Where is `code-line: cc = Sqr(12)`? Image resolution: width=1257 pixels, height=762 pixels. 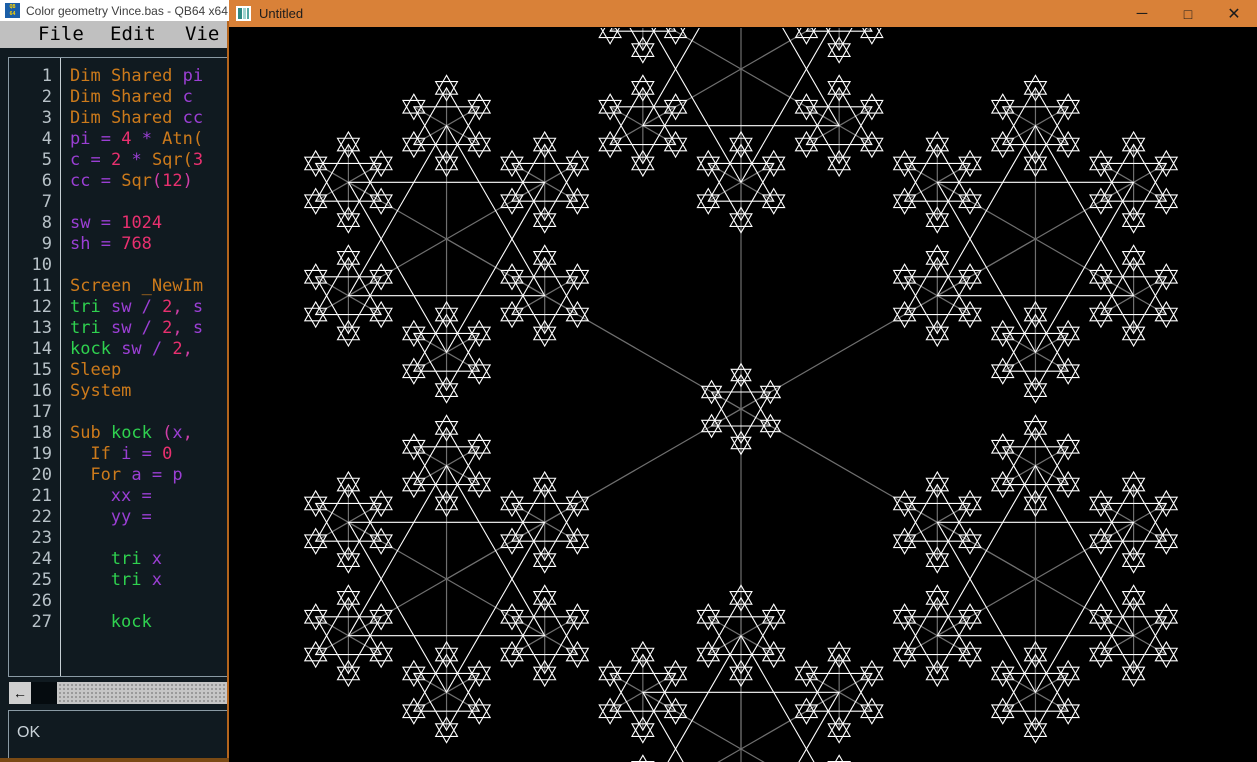 code-line: cc = Sqr(12) is located at coordinates (131, 181).